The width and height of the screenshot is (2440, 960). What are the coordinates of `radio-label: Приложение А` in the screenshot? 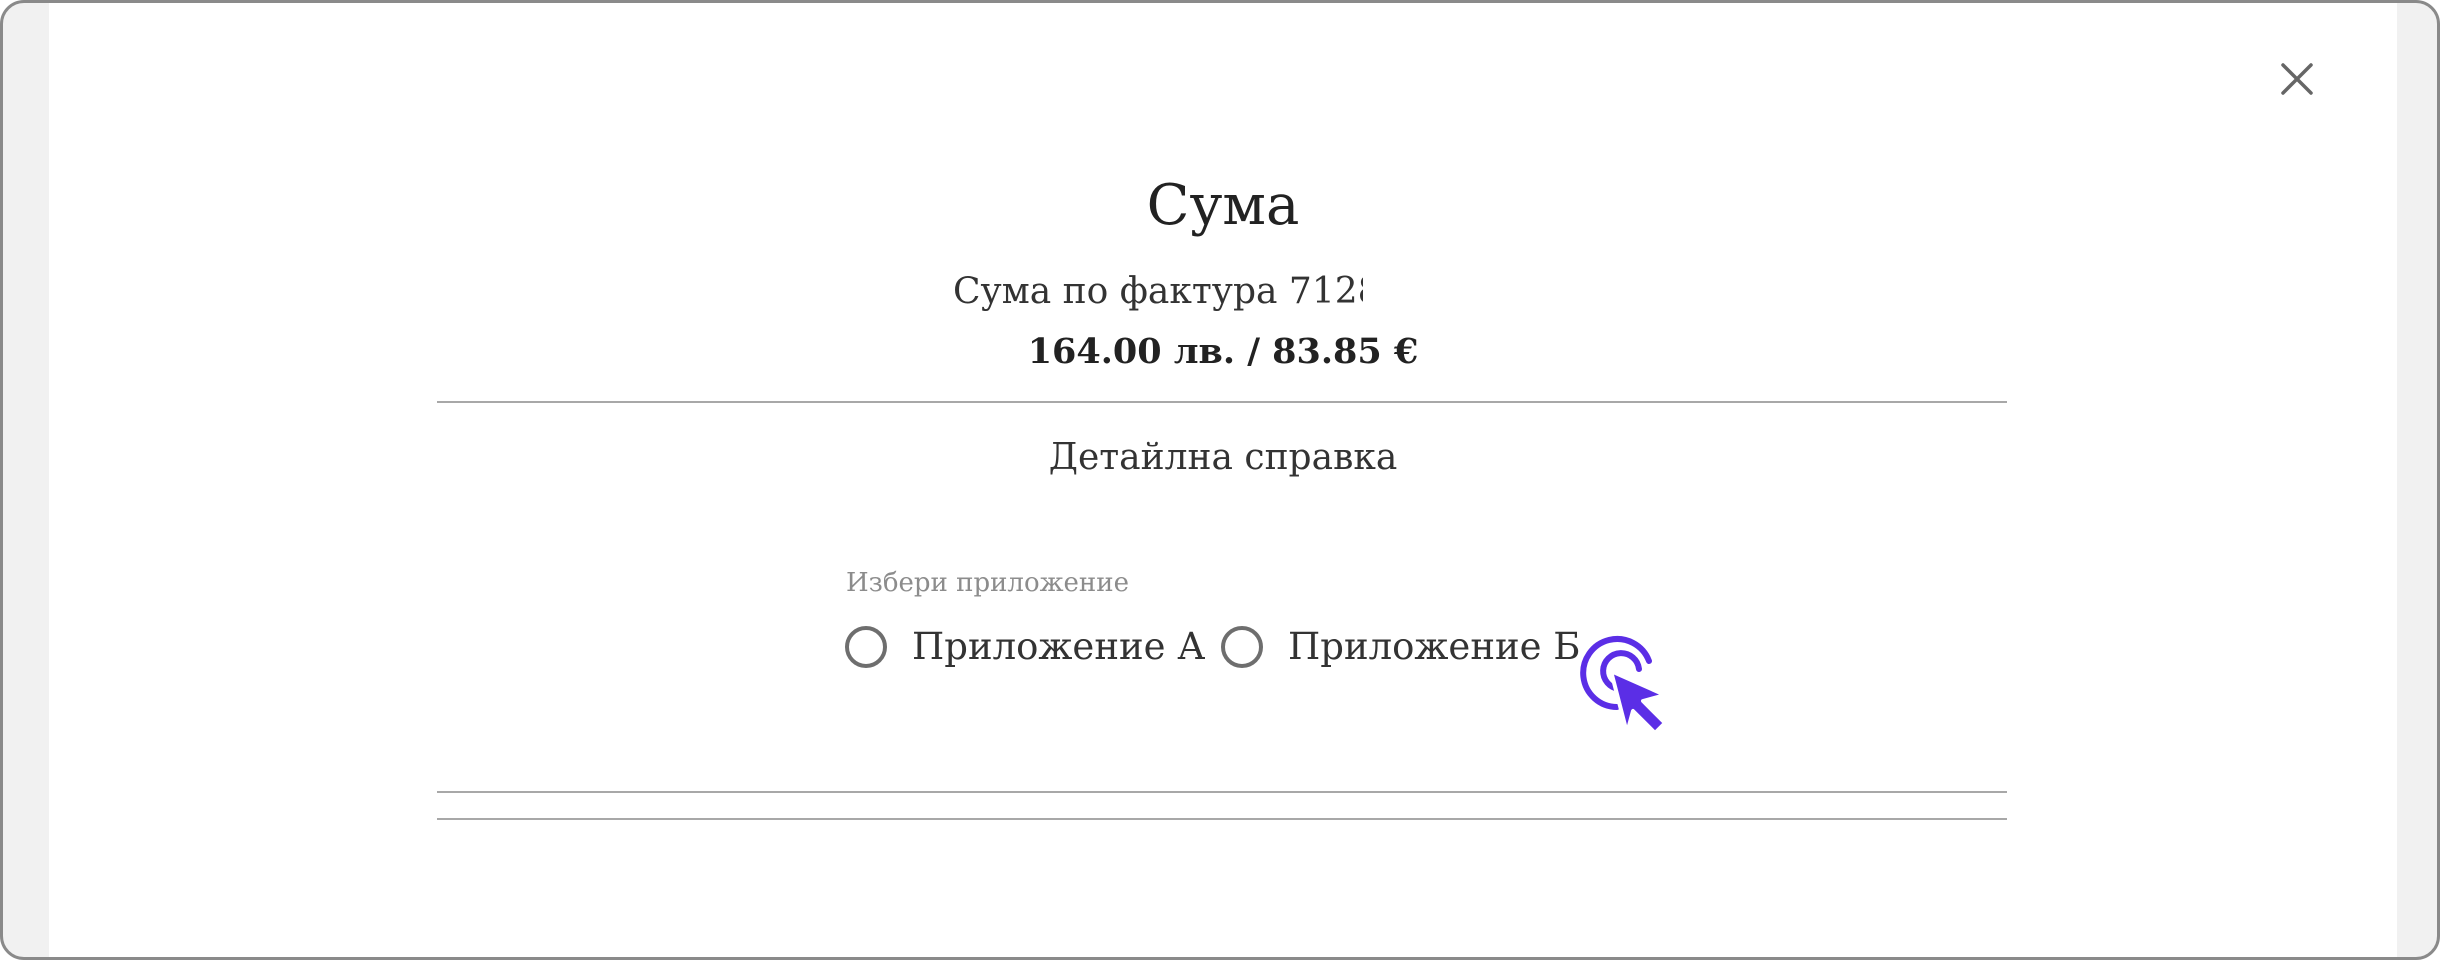 It's located at (1059, 646).